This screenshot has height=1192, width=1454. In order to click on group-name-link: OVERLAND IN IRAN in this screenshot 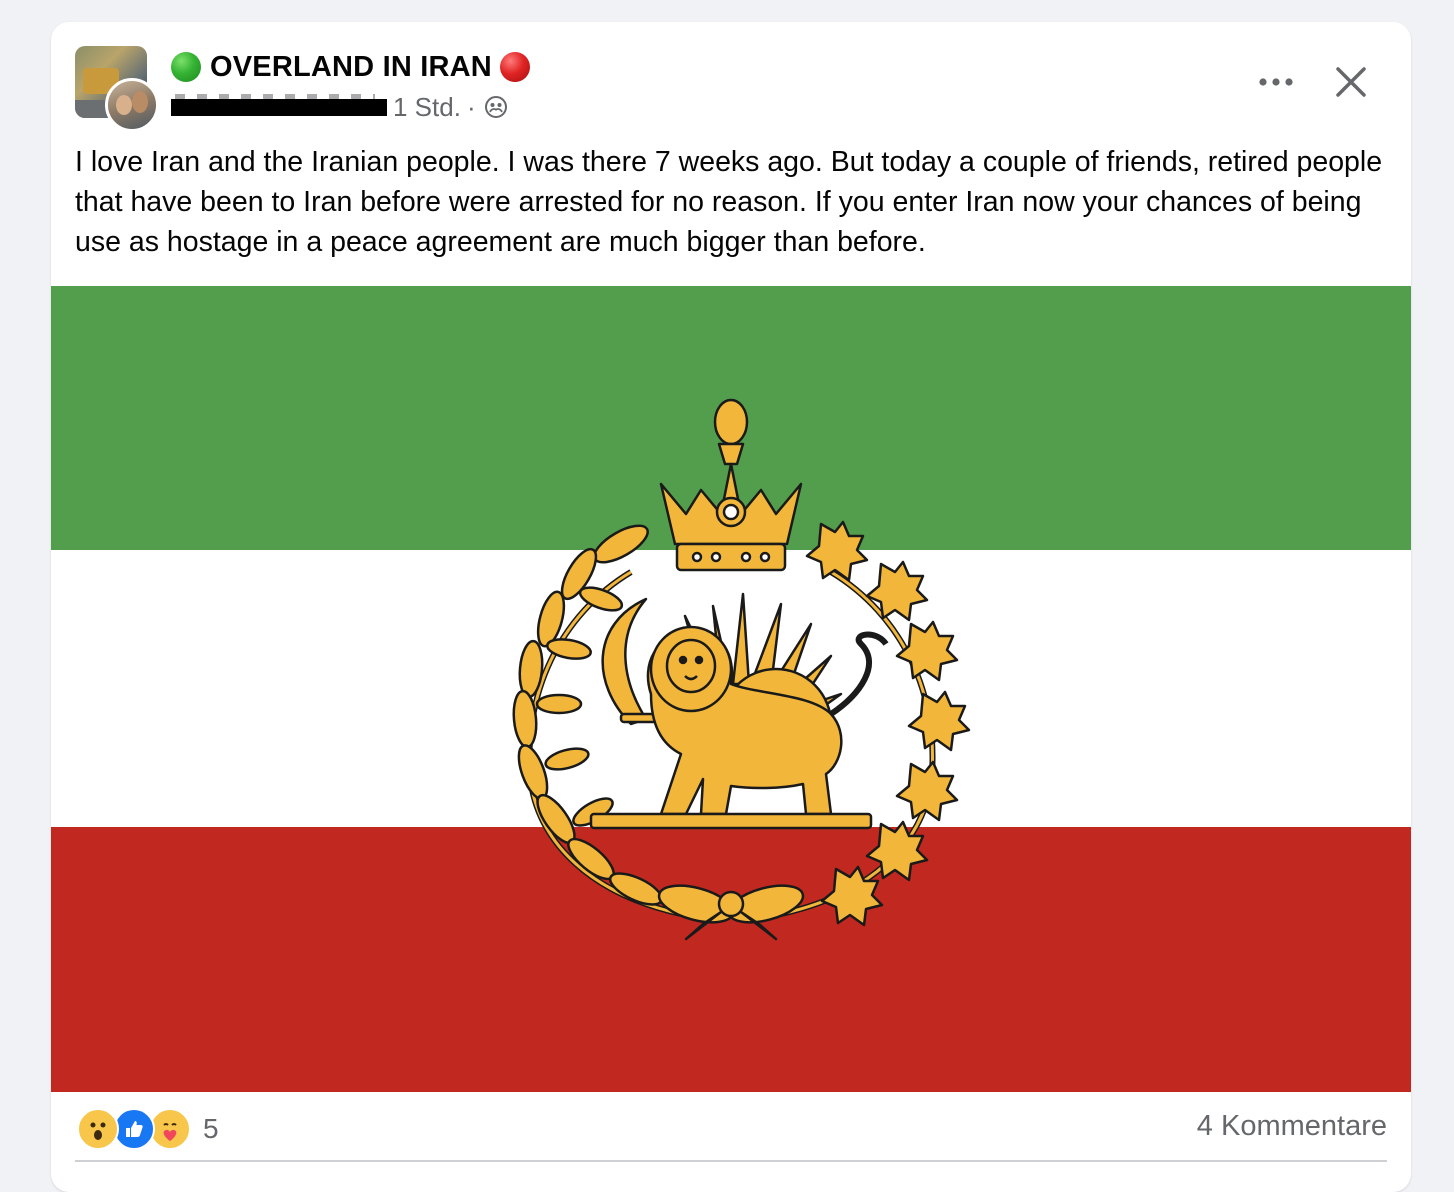, I will do `click(351, 67)`.